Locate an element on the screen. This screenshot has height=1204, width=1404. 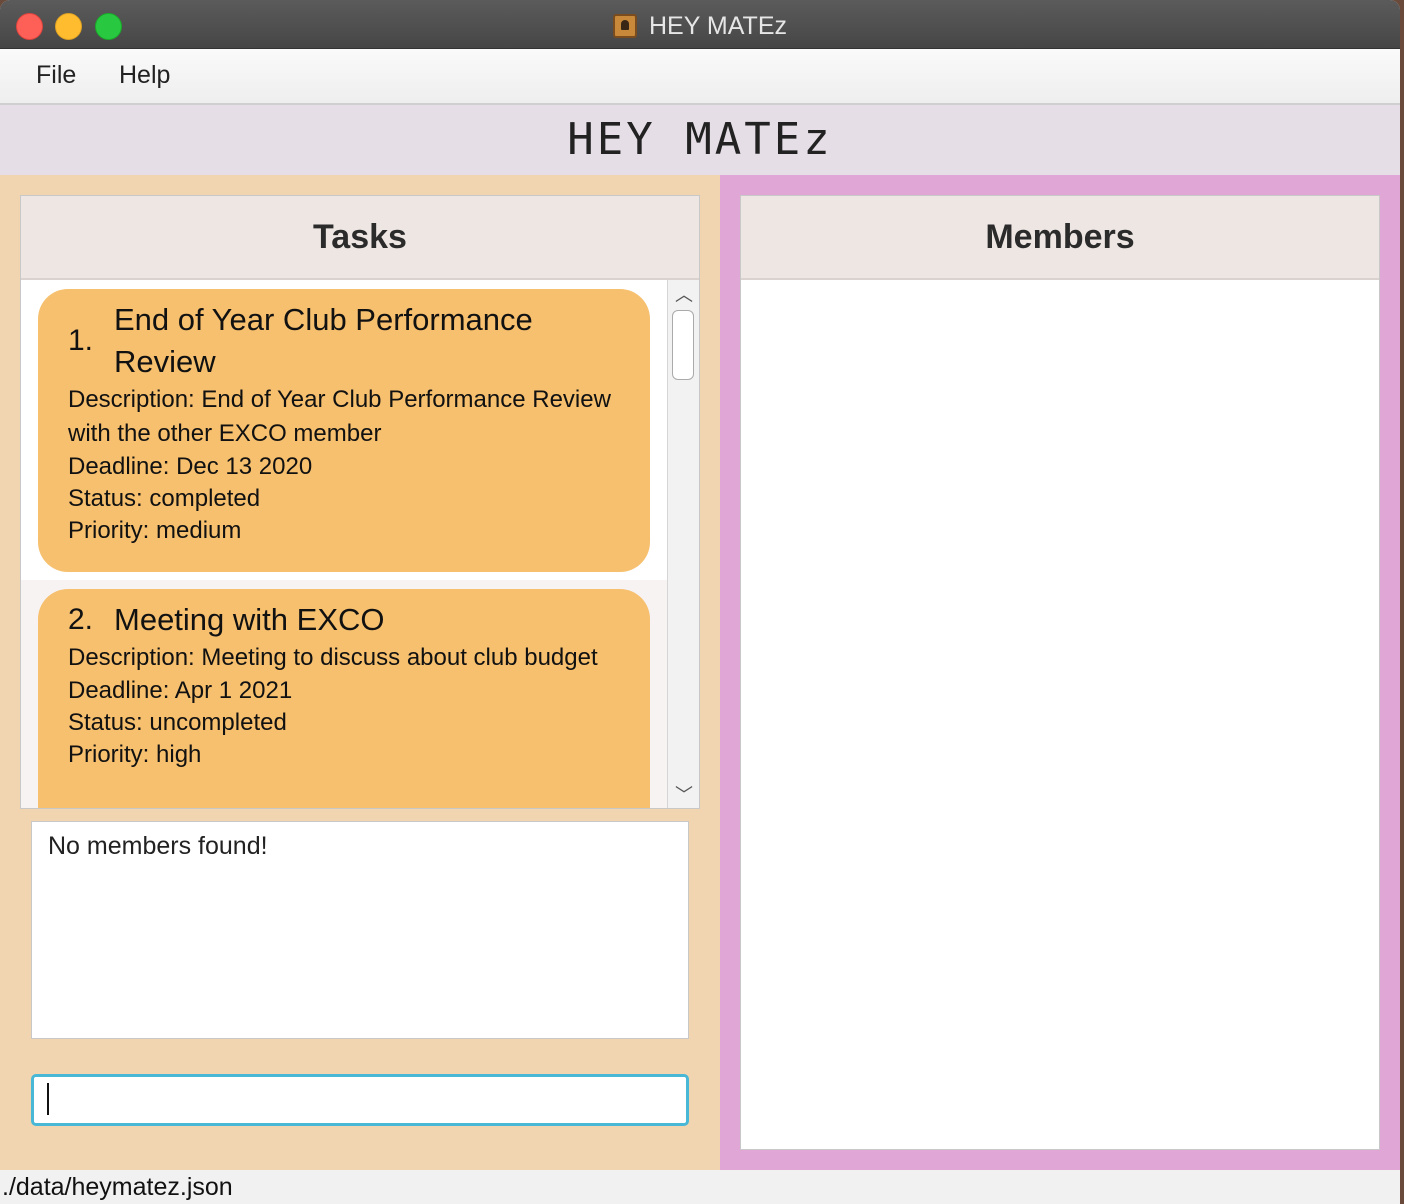
members-heading: Members is located at coordinates (1060, 238).